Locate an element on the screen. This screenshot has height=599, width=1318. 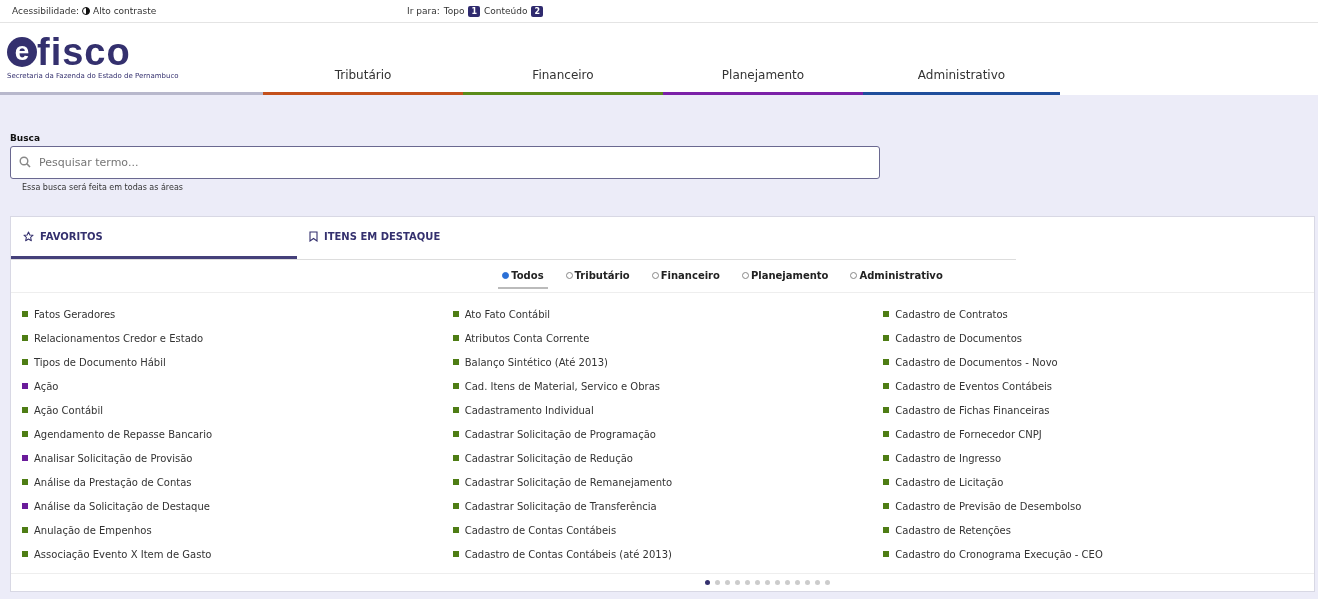
nav-tab: Tributário is located at coordinates (363, 59).